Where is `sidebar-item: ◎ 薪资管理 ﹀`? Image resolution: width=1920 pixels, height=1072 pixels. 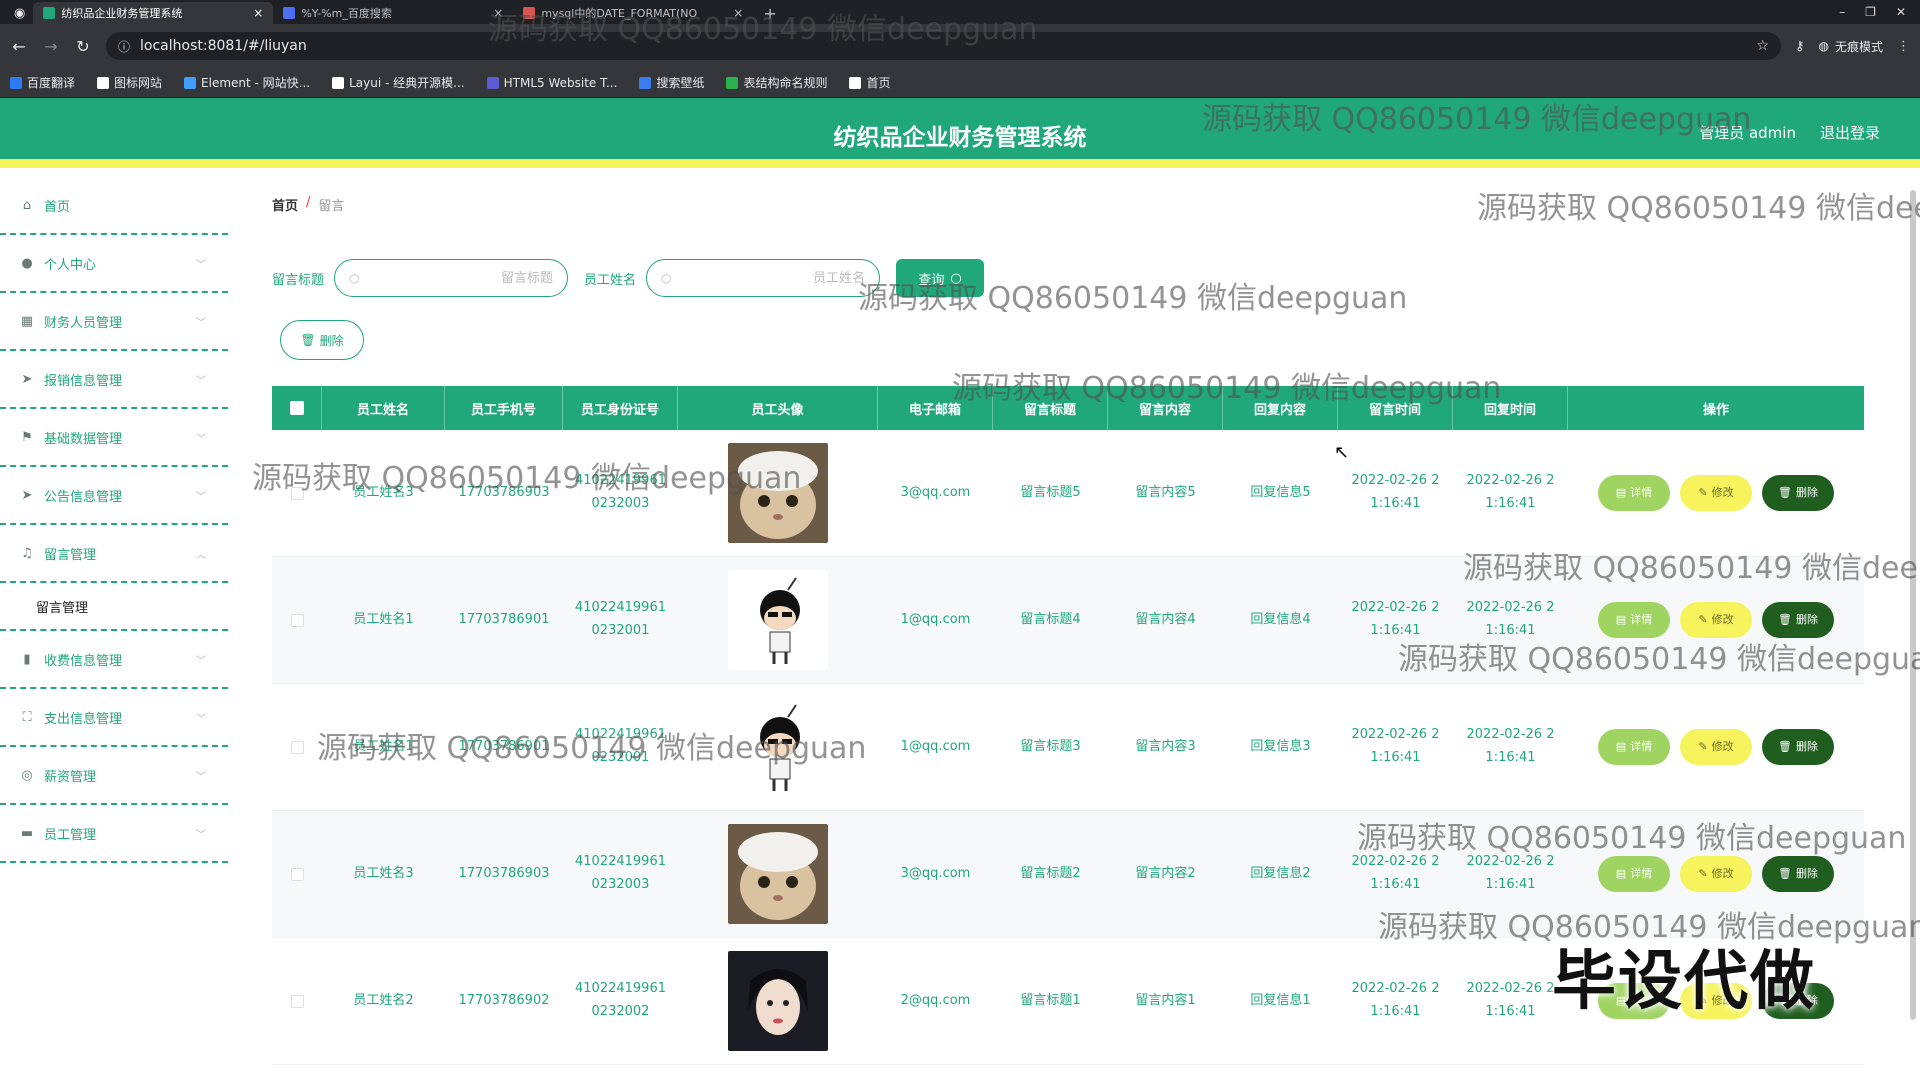
sidebar-item: ◎ 薪资管理 ﹀ is located at coordinates (114, 776).